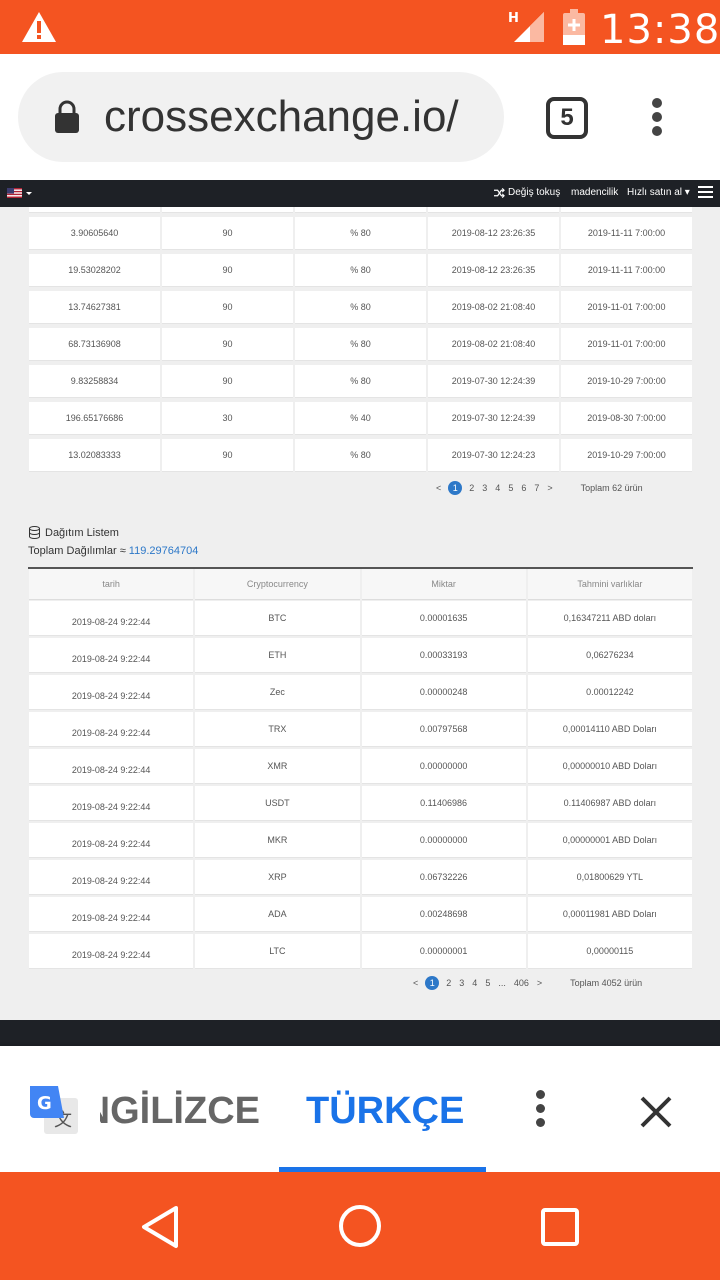 Image resolution: width=720 pixels, height=1280 pixels. What do you see at coordinates (14, 193) in the screenshot?
I see `us-flag-icon` at bounding box center [14, 193].